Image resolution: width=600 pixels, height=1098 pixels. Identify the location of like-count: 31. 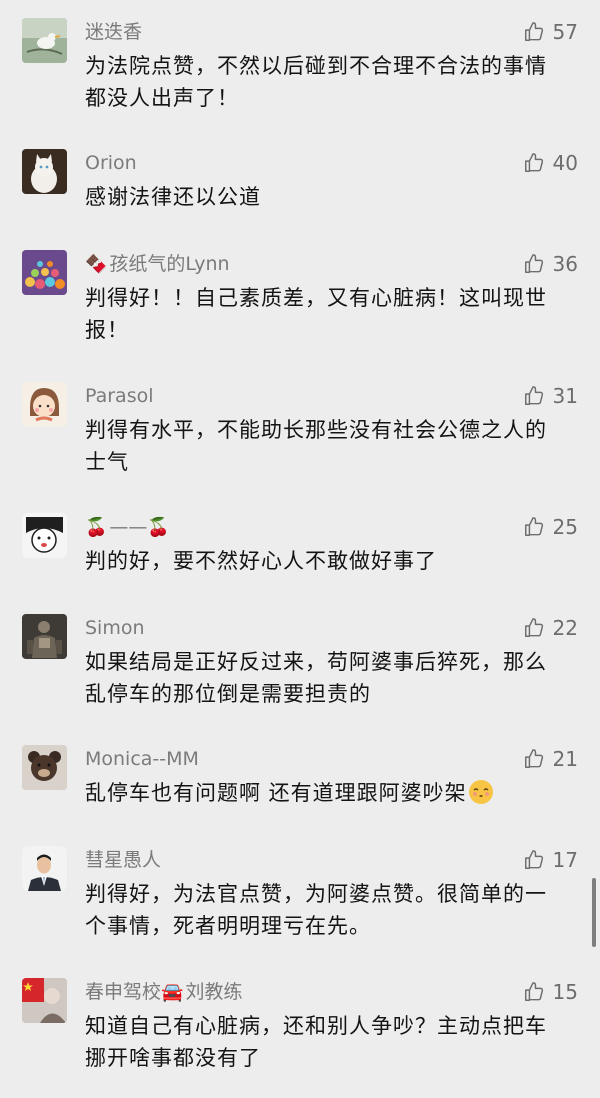
(565, 396).